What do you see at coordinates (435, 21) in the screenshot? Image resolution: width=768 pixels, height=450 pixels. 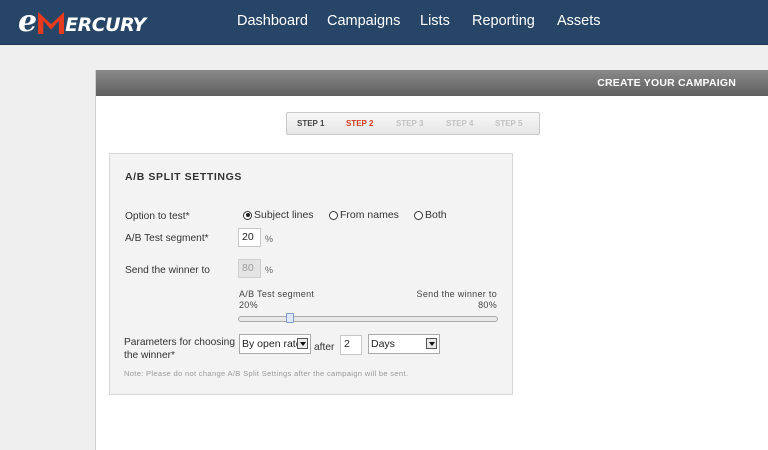 I see `nav-lists: Lists` at bounding box center [435, 21].